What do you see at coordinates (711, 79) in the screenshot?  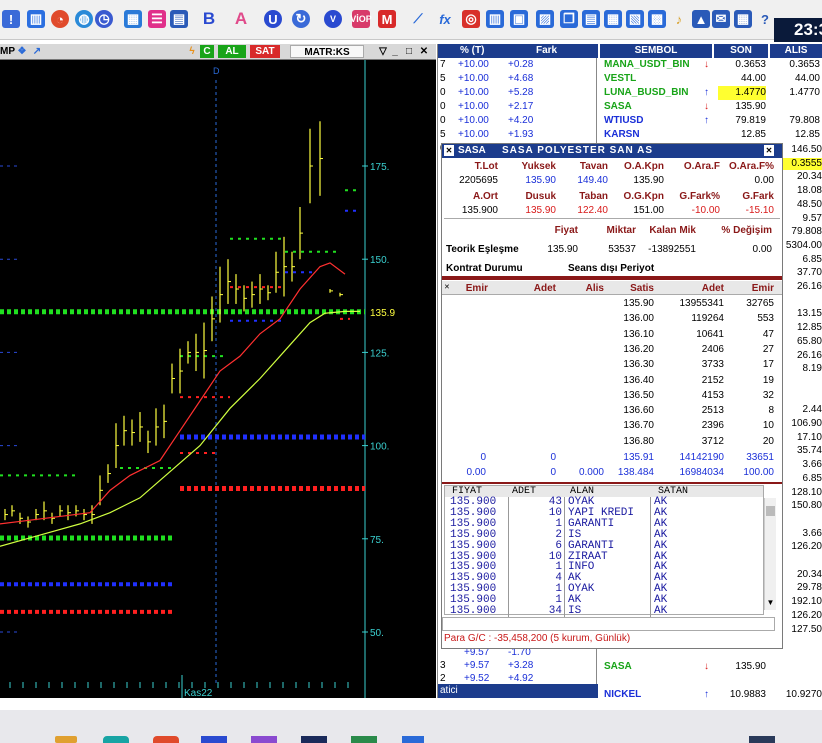 I see `list-item: VESTL 44.00 44.00` at bounding box center [711, 79].